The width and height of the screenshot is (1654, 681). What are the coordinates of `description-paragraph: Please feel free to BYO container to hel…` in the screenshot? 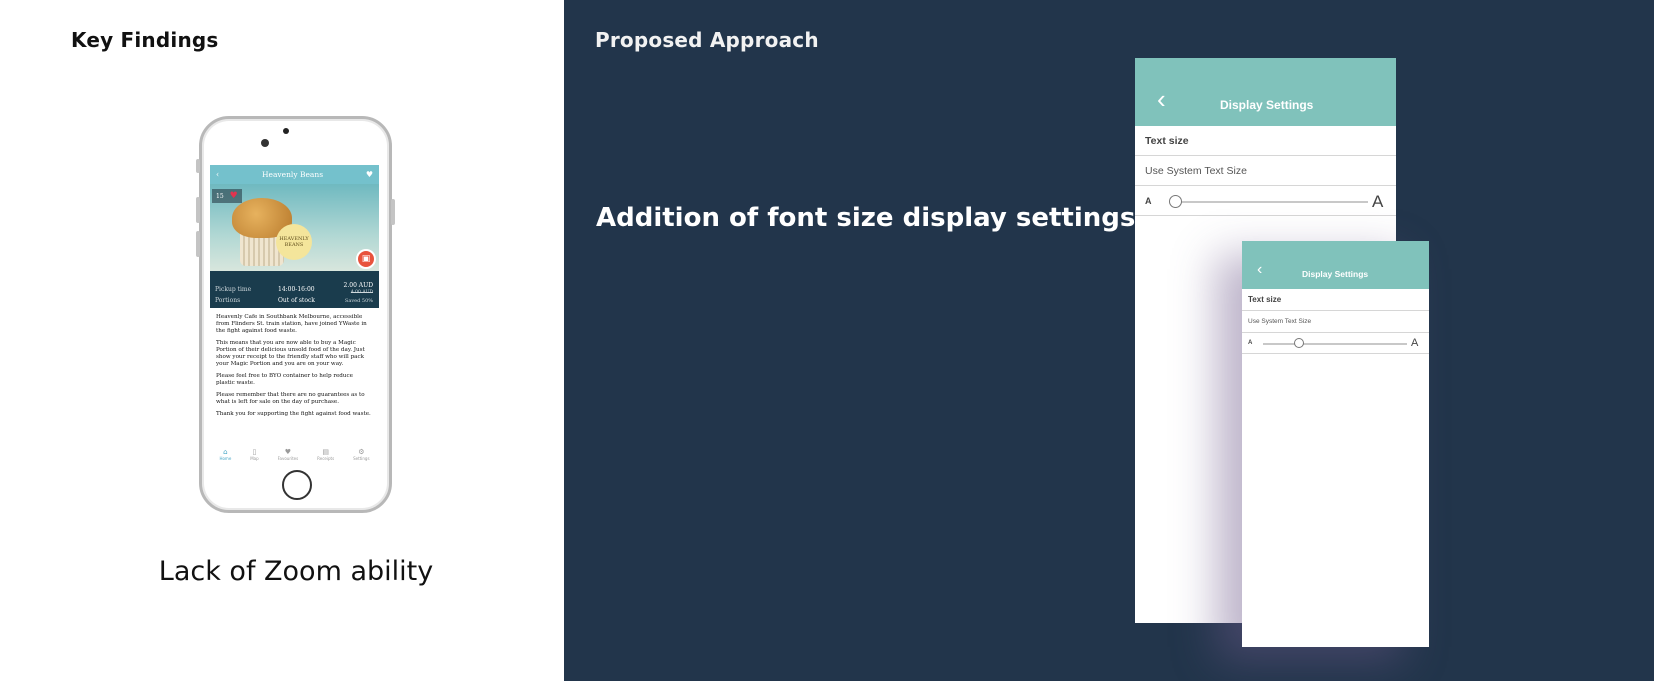 It's located at (284, 379).